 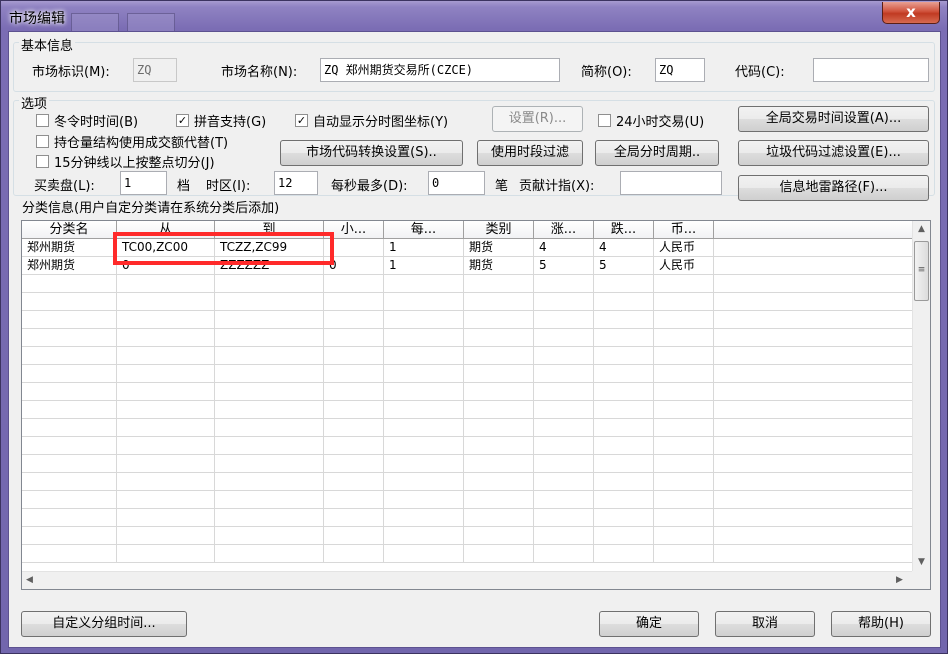 What do you see at coordinates (143, 183) in the screenshot?
I see `buy-sell-field: 1` at bounding box center [143, 183].